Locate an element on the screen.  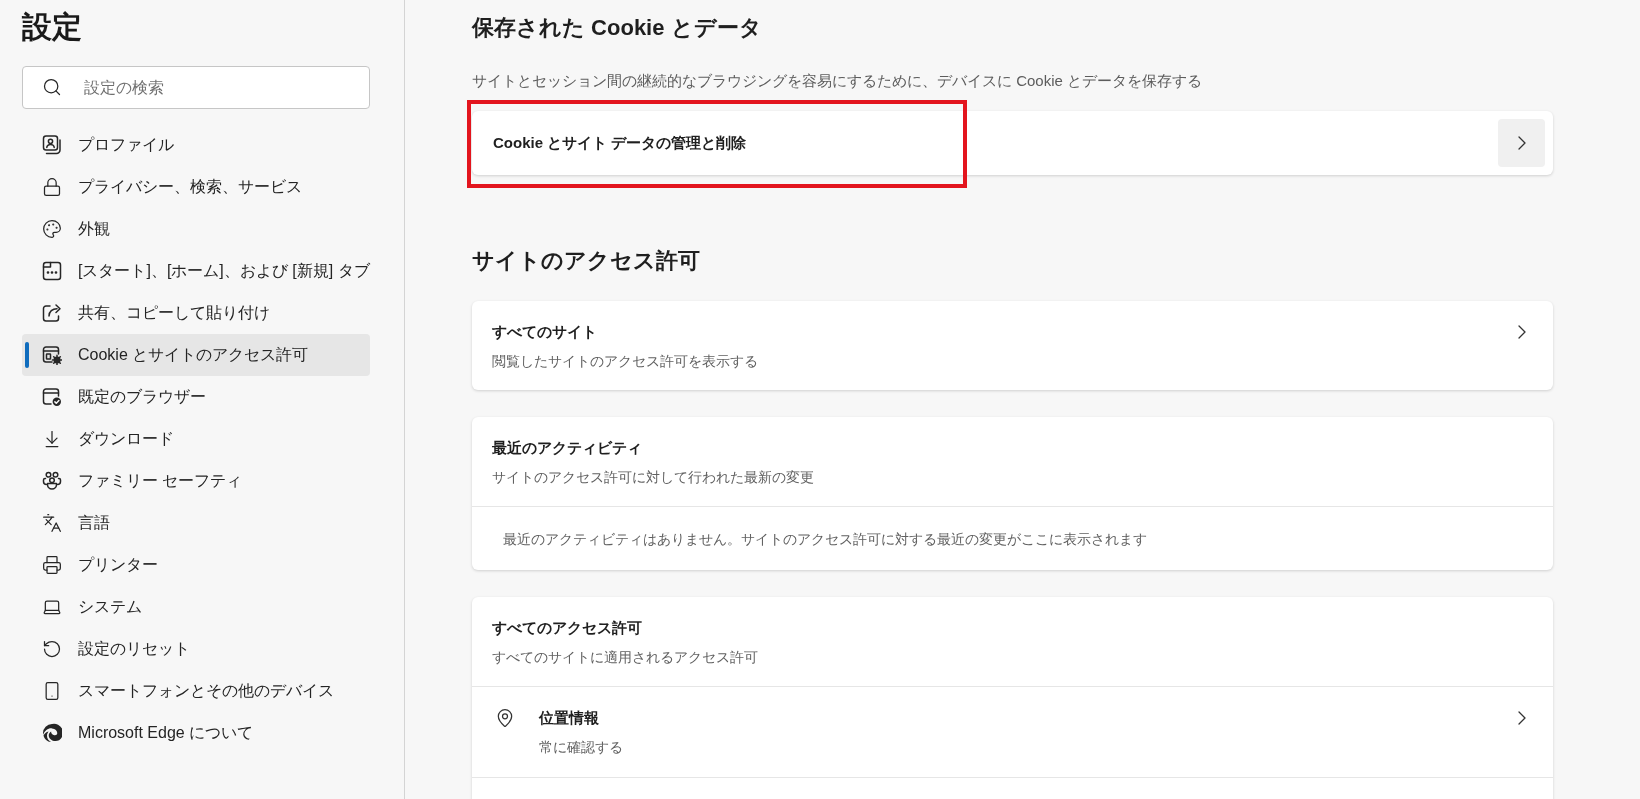
language-icon is located at coordinates (52, 523).